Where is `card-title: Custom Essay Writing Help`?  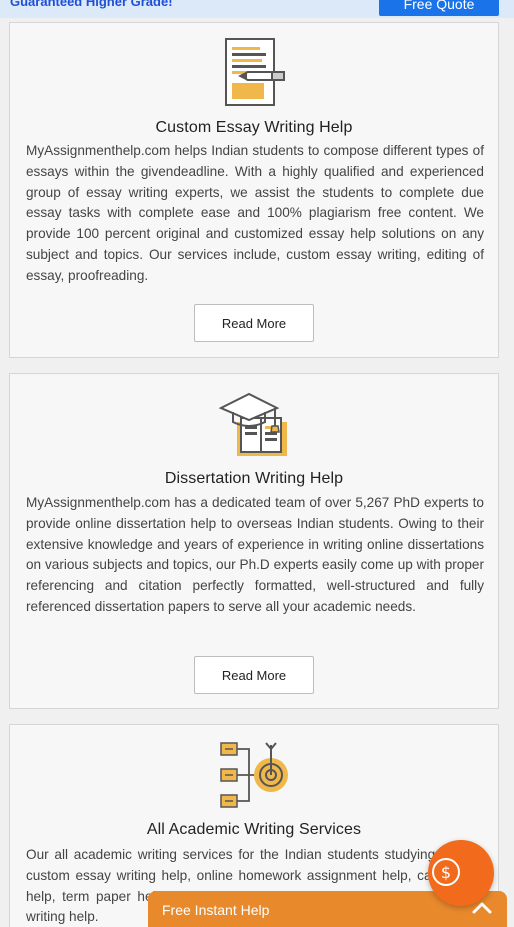 card-title: Custom Essay Writing Help is located at coordinates (254, 127).